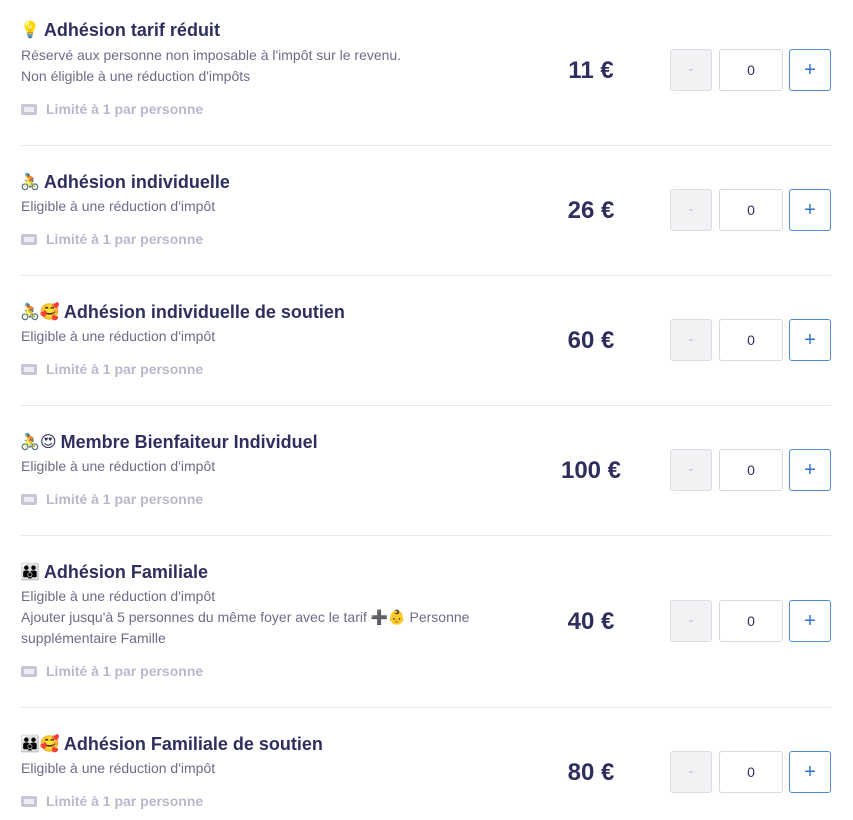 The image size is (853, 820). Describe the element at coordinates (131, 30) in the screenshot. I see `item-title-text: Adhésion tarif réduit` at that location.